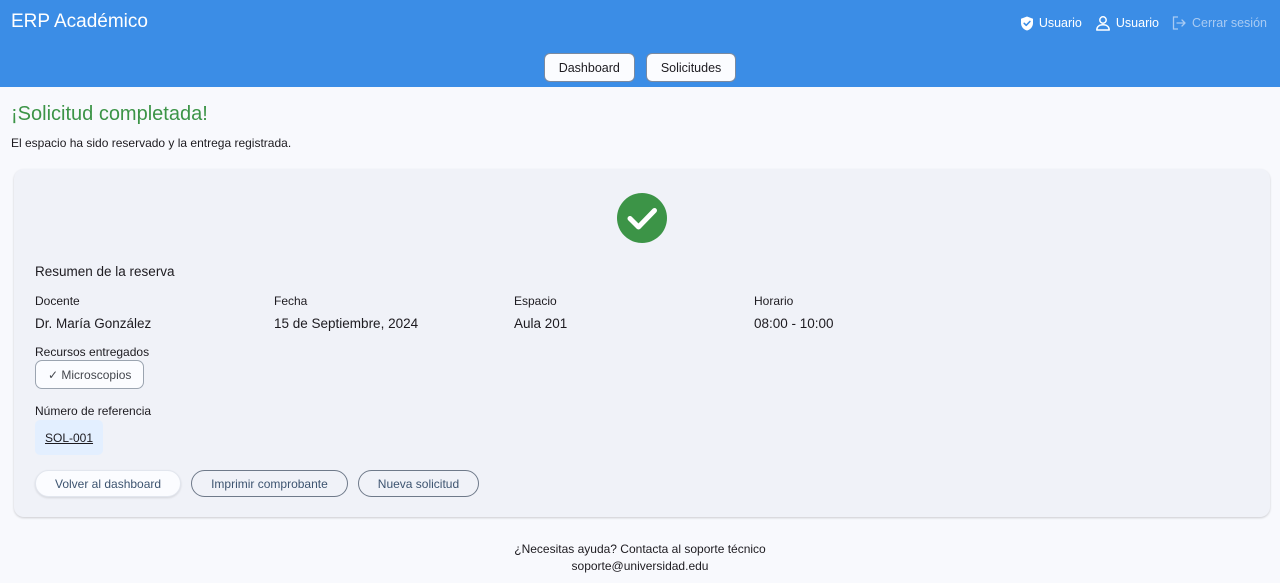 This screenshot has width=1280, height=583. Describe the element at coordinates (108, 483) in the screenshot. I see `back-to-dashboard-button: Volver al dashboard` at that location.